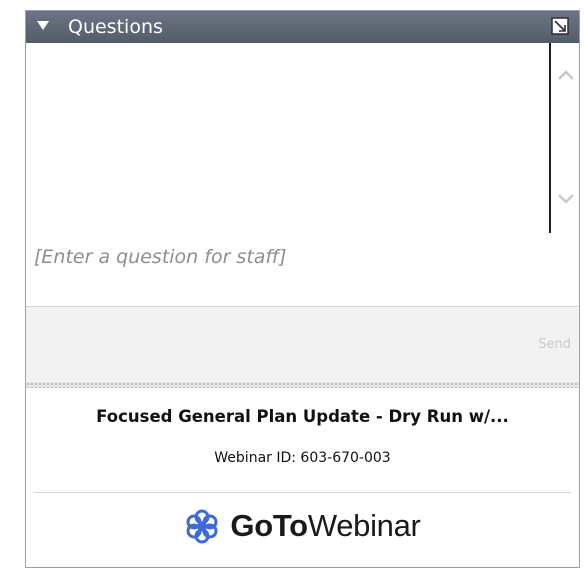 The width and height of the screenshot is (585, 572). What do you see at coordinates (564, 138) in the screenshot?
I see `vertical-scrollbar` at bounding box center [564, 138].